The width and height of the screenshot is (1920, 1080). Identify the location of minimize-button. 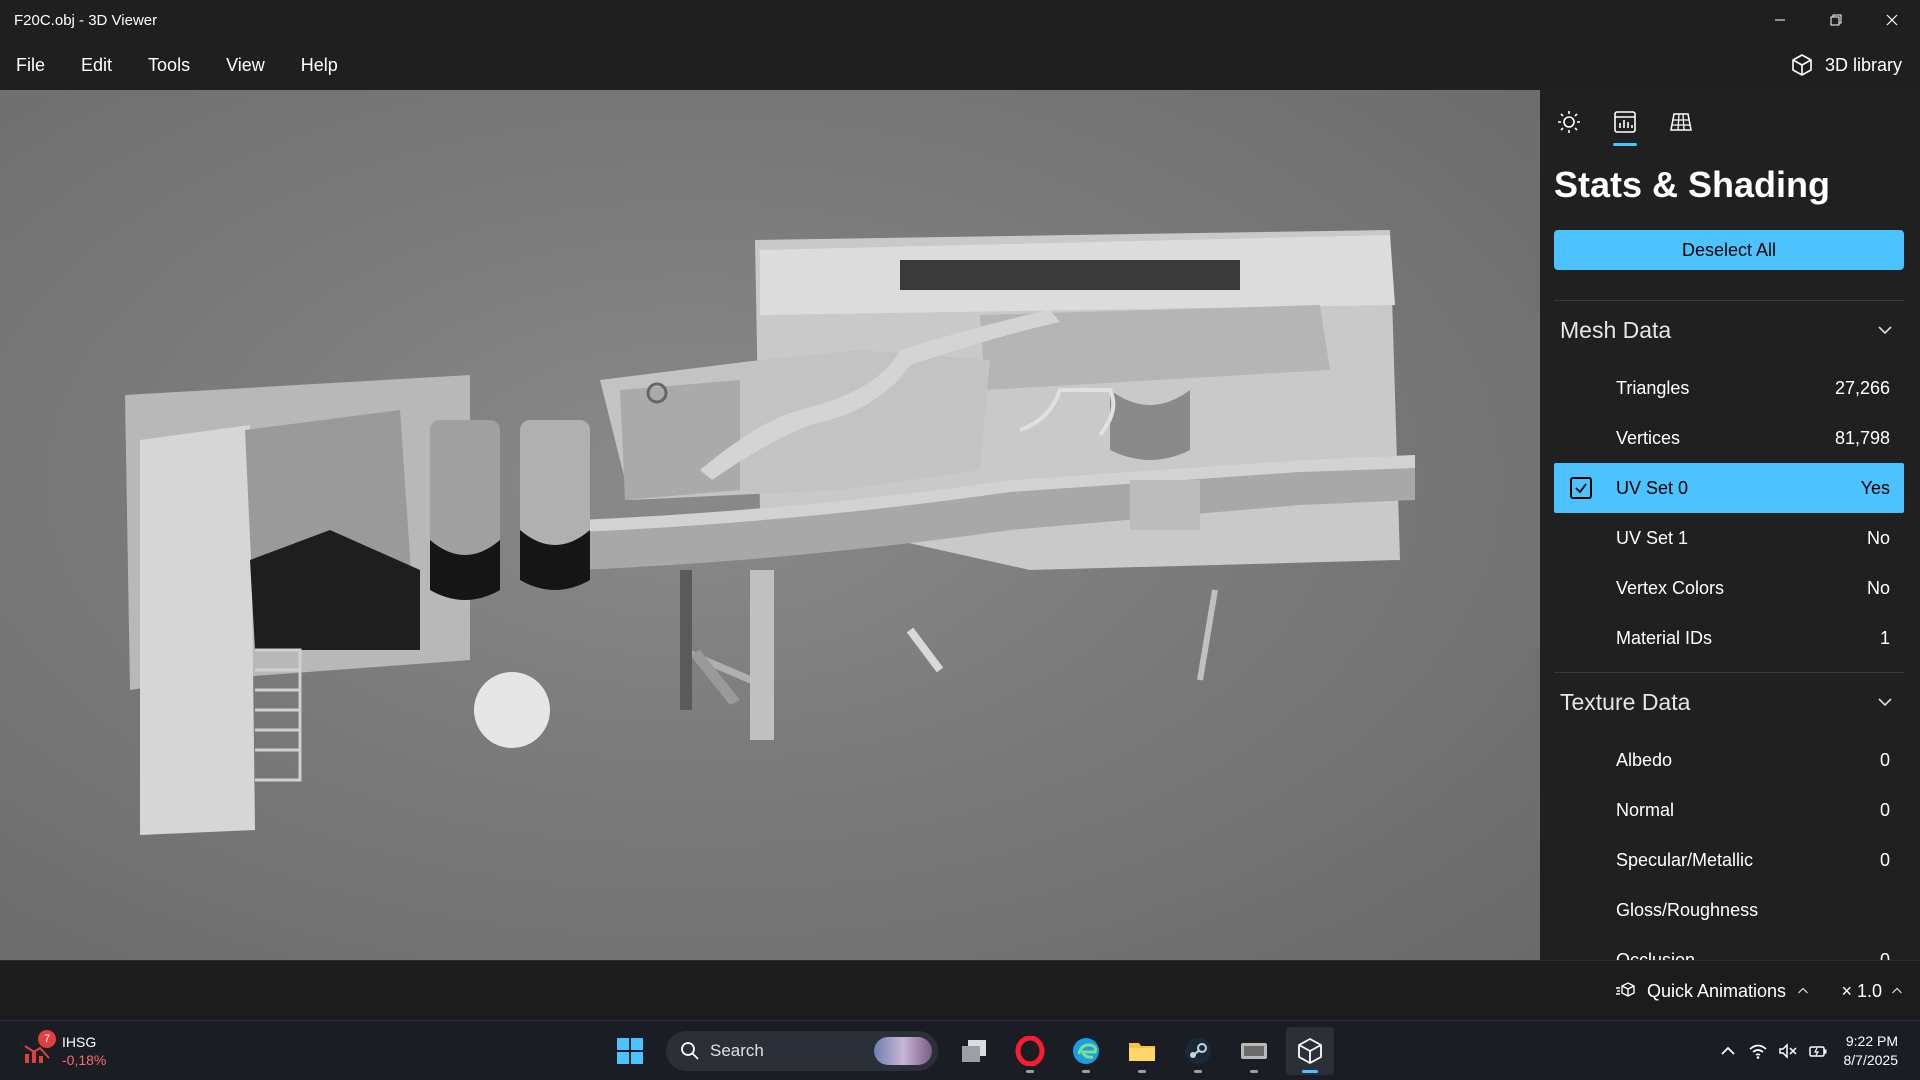
(1780, 20).